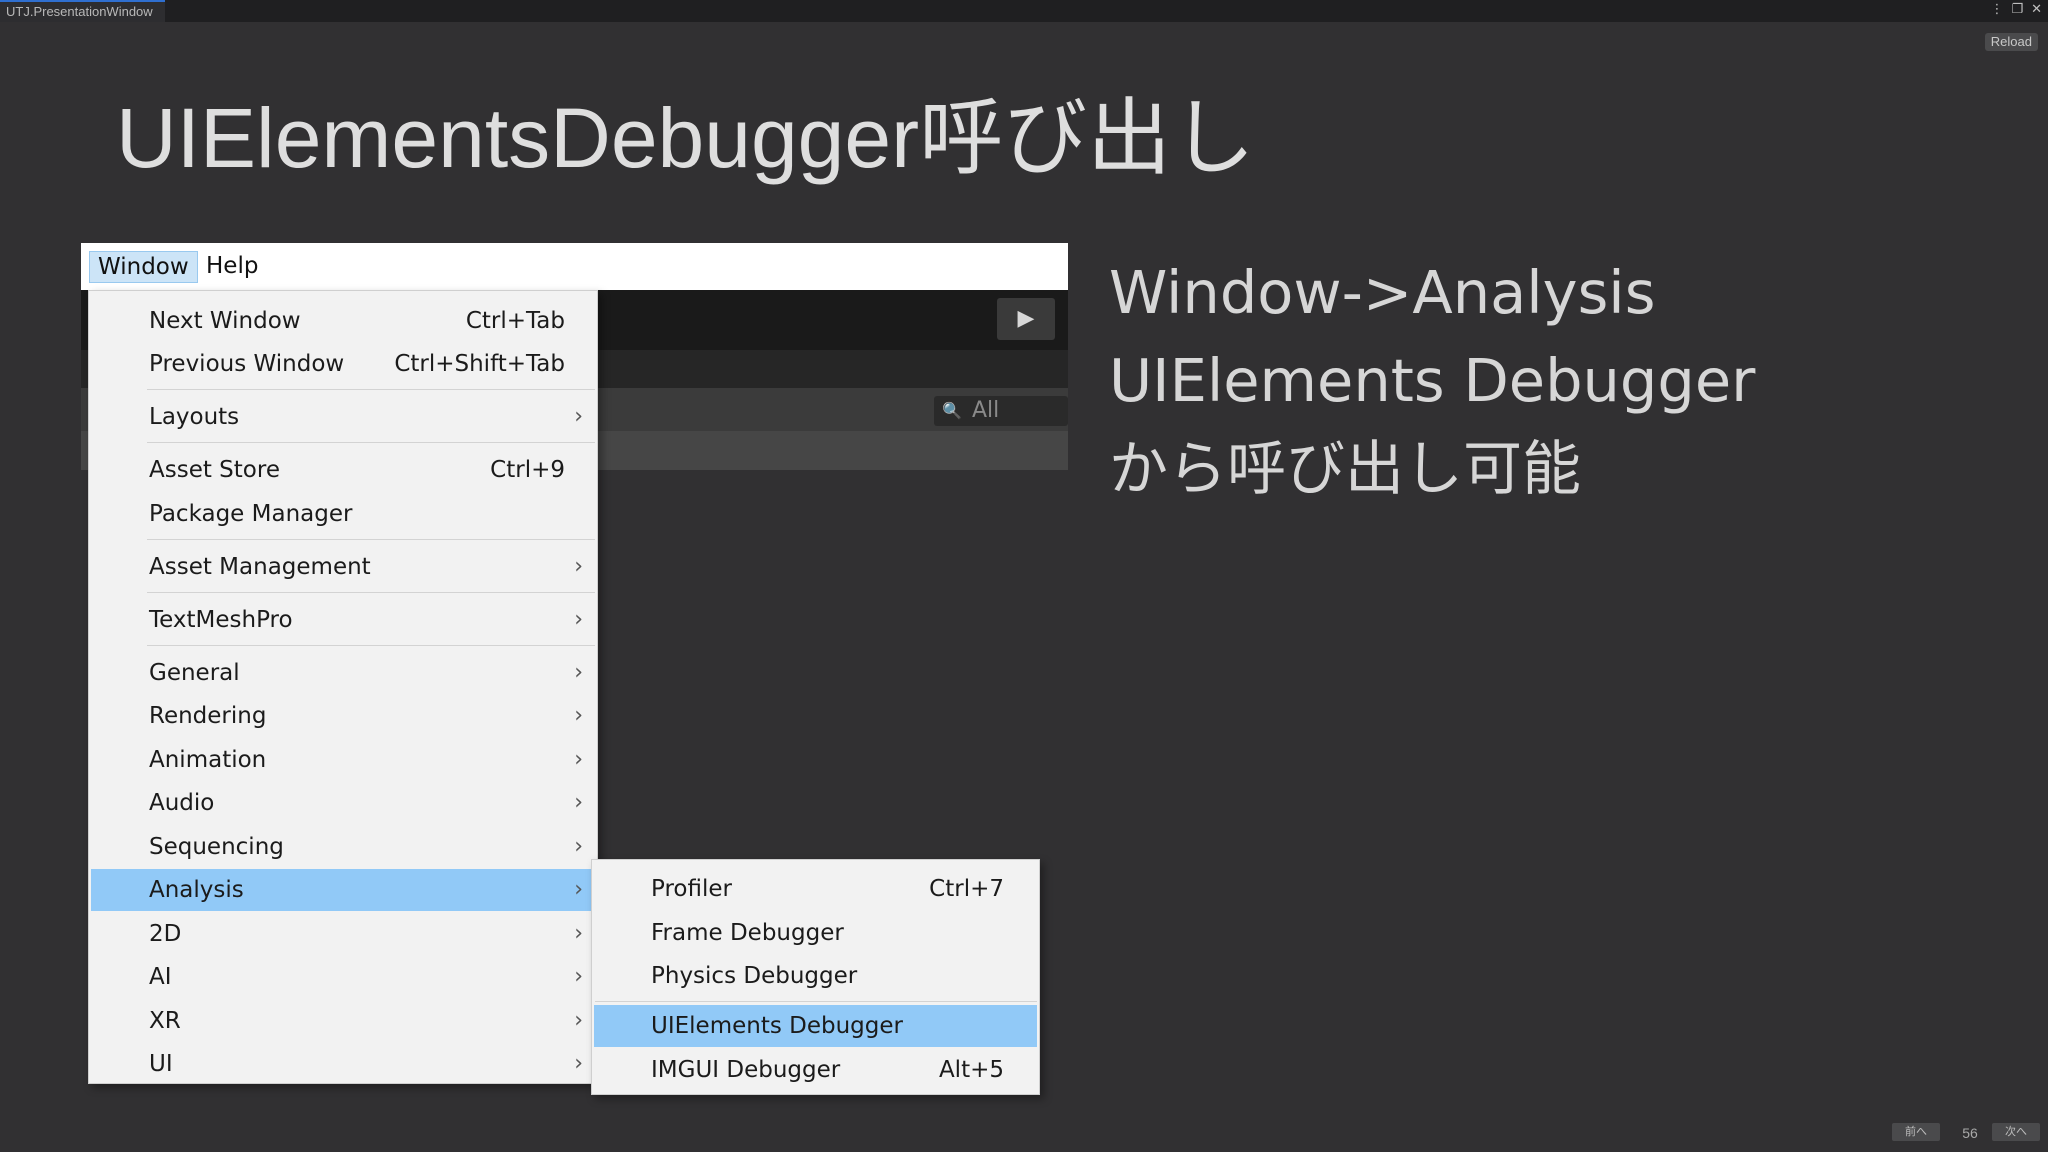 This screenshot has height=1152, width=2048. What do you see at coordinates (343, 934) in the screenshot?
I see `menu-item-2d: 2D ›` at bounding box center [343, 934].